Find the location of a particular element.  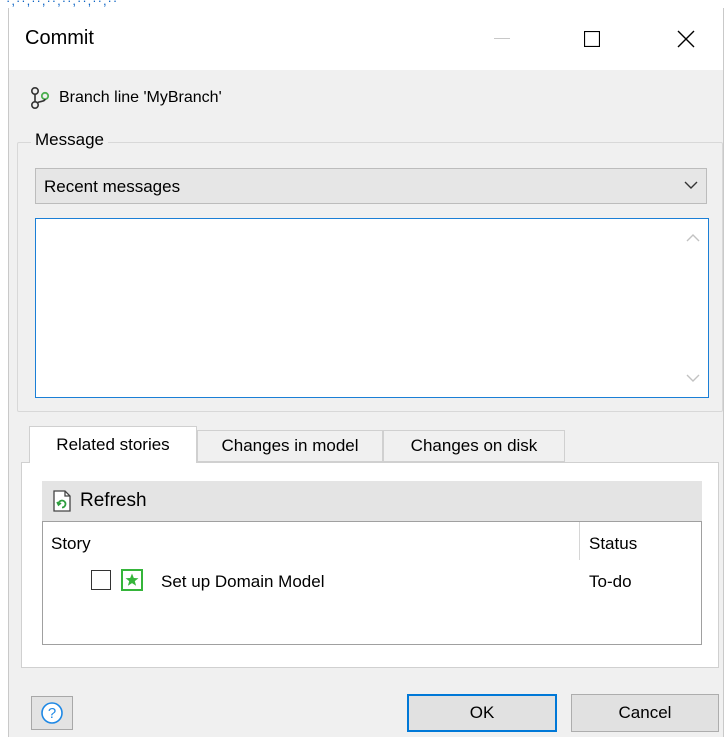

recent-messages-value: Recent messages is located at coordinates (112, 186).